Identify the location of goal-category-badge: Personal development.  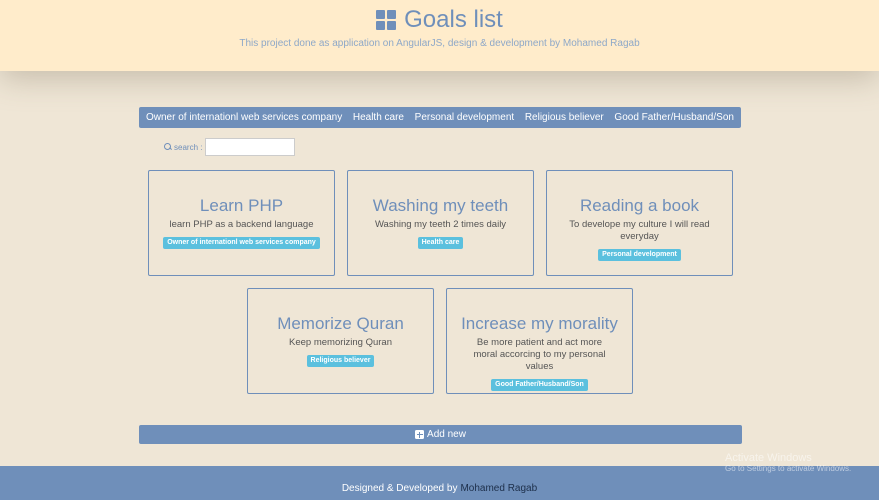
(639, 255).